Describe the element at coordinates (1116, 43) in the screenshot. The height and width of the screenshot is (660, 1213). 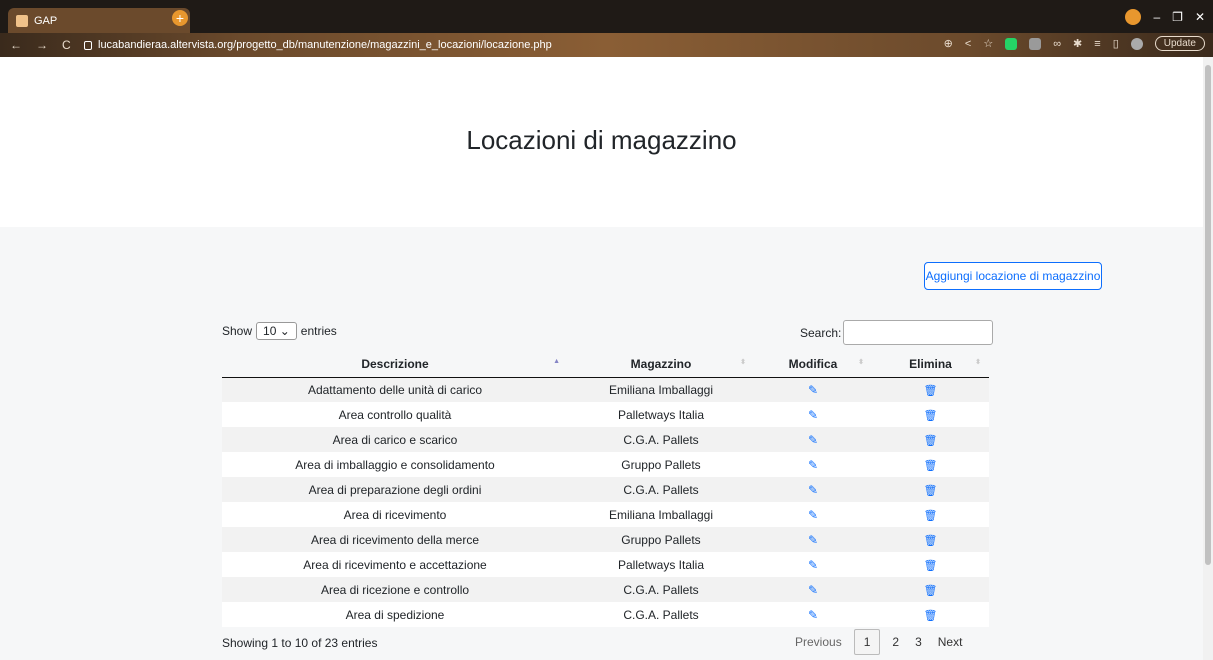
I see `side-panel-icon: ▯` at that location.